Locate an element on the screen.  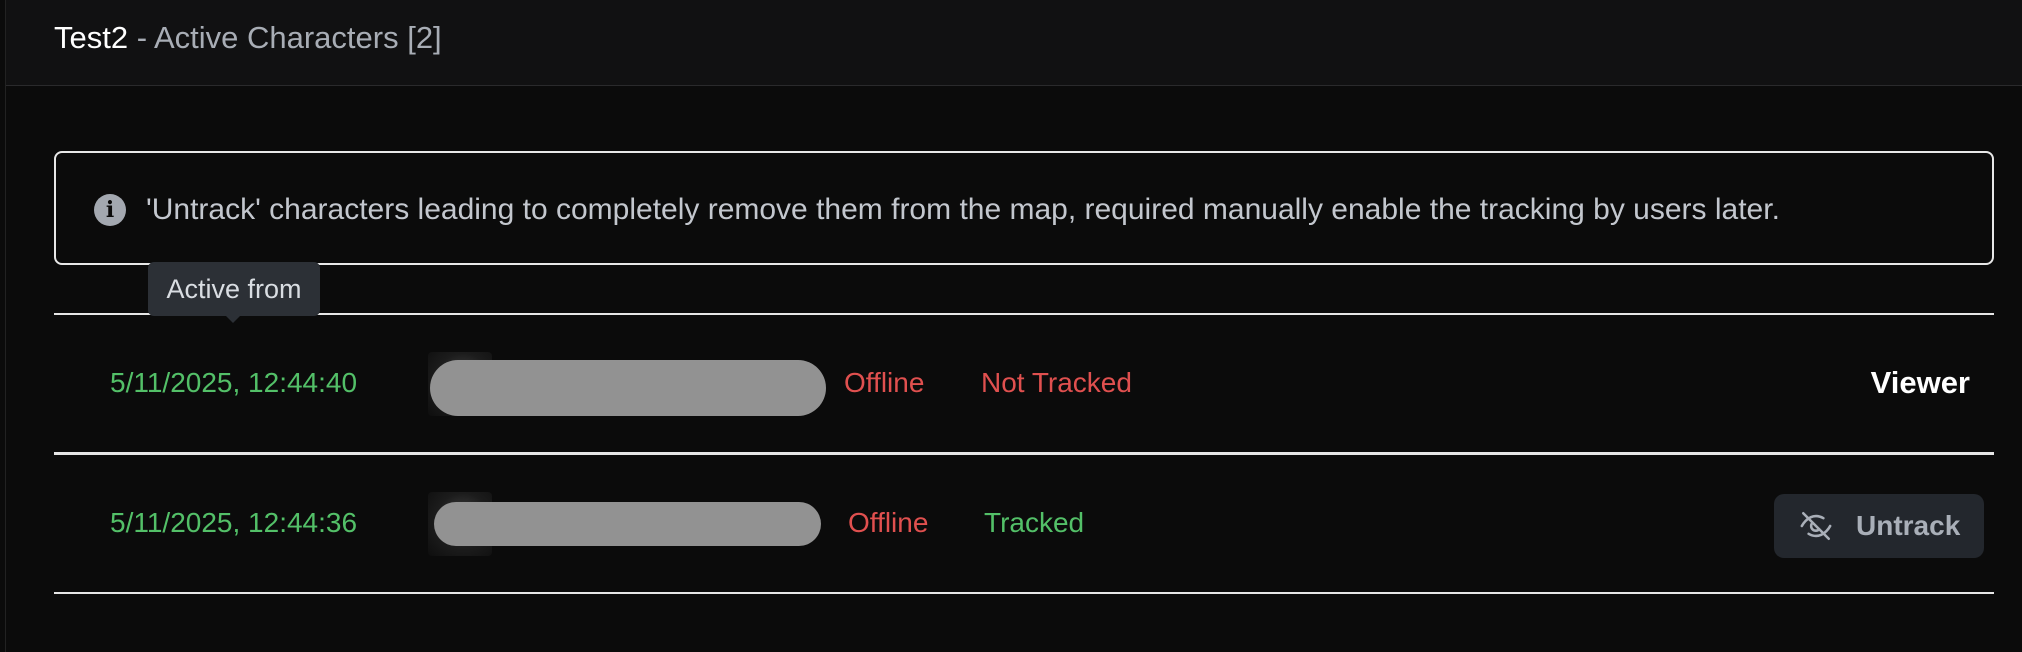
page-title: Test2 - Active Characters [2] is located at coordinates (248, 38).